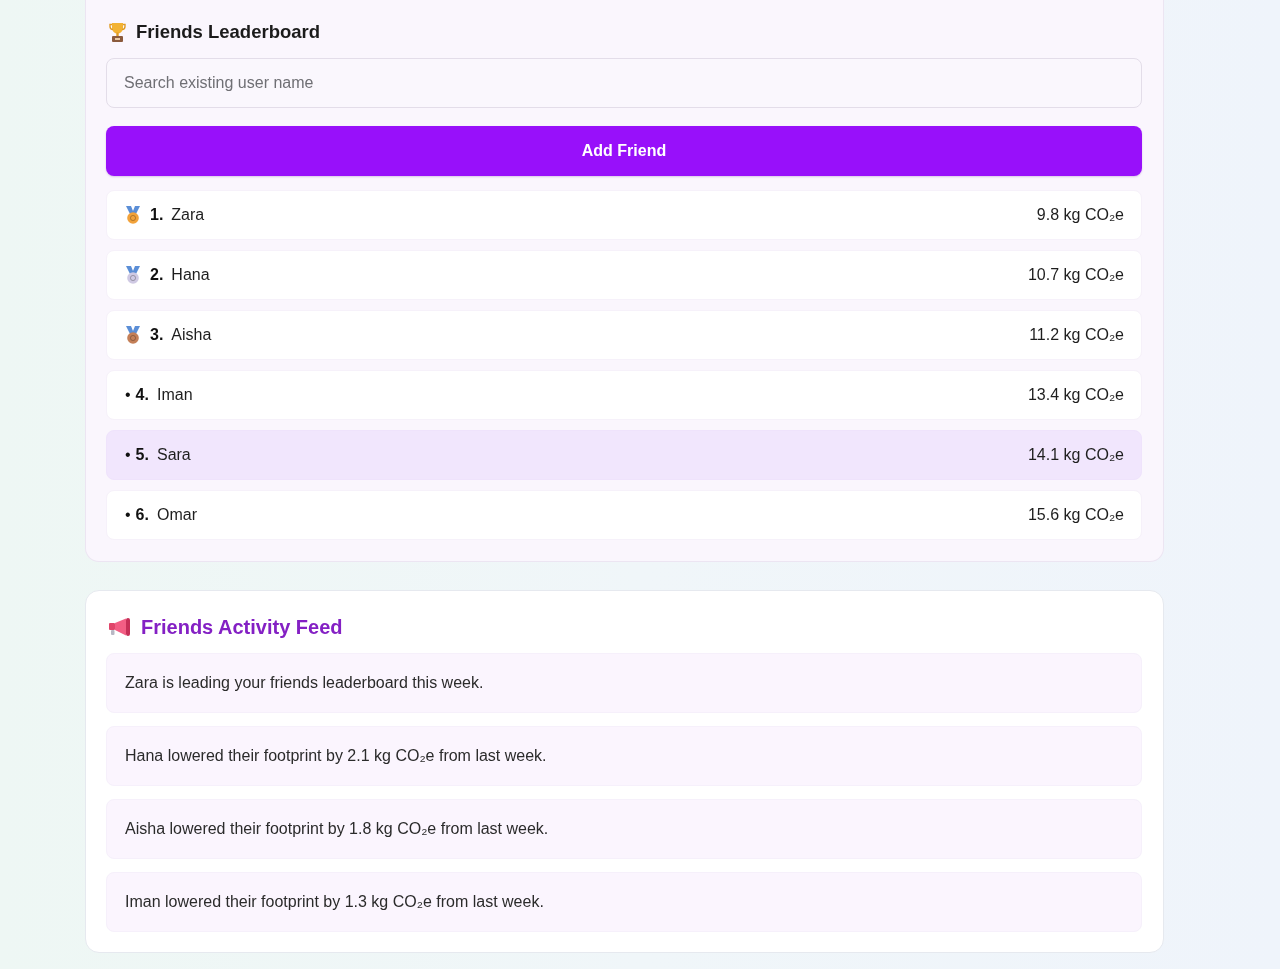 Image resolution: width=1280 pixels, height=969 pixels. Describe the element at coordinates (624, 455) in the screenshot. I see `leaderboard-row: • 5. Sara 14.1 kg CO₂e` at that location.